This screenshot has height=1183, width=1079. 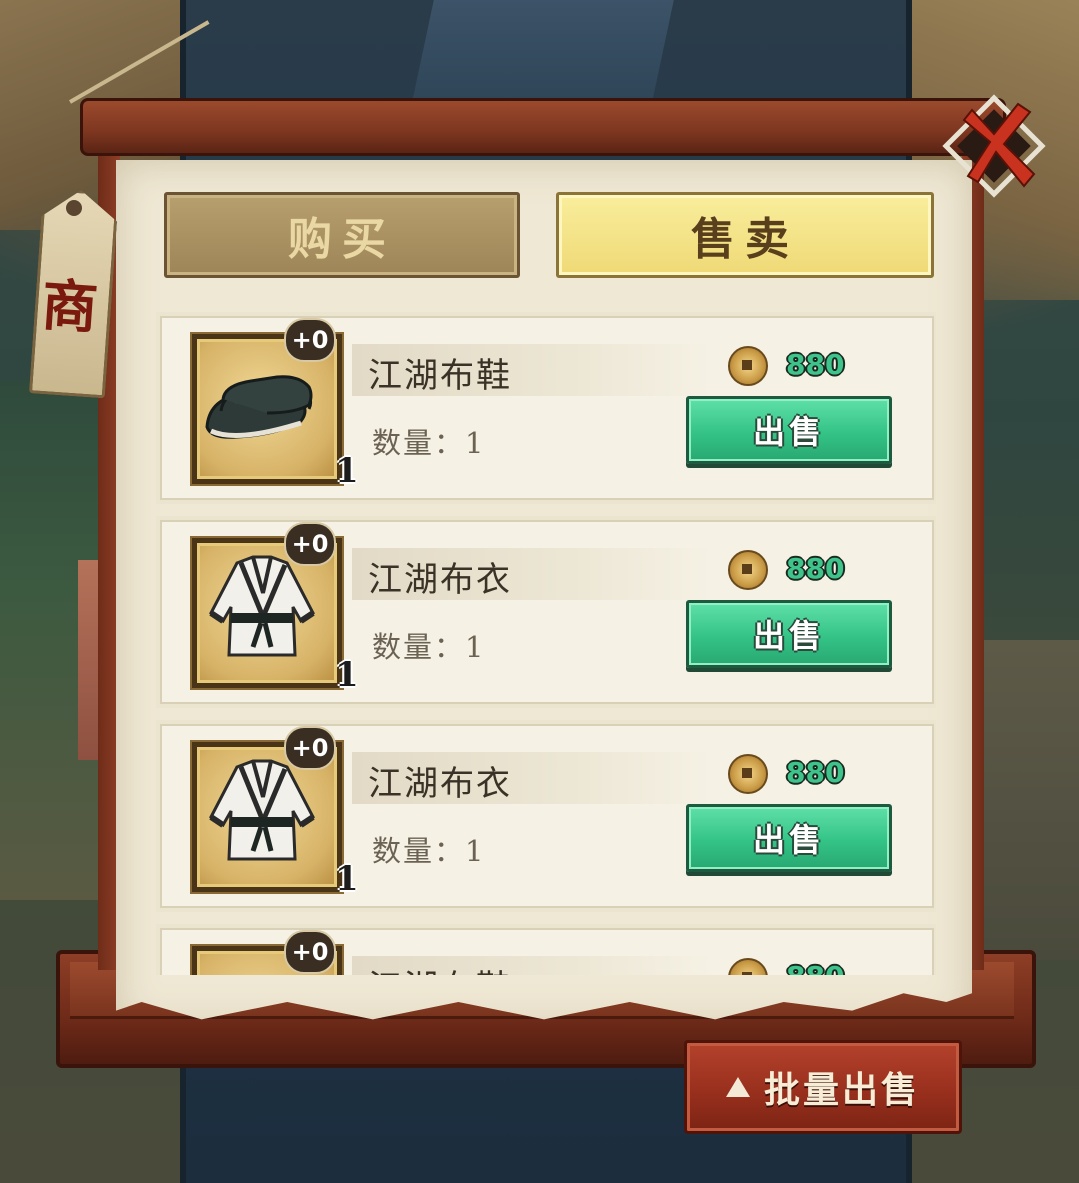 What do you see at coordinates (745, 235) in the screenshot?
I see `tab-sell: 售卖` at bounding box center [745, 235].